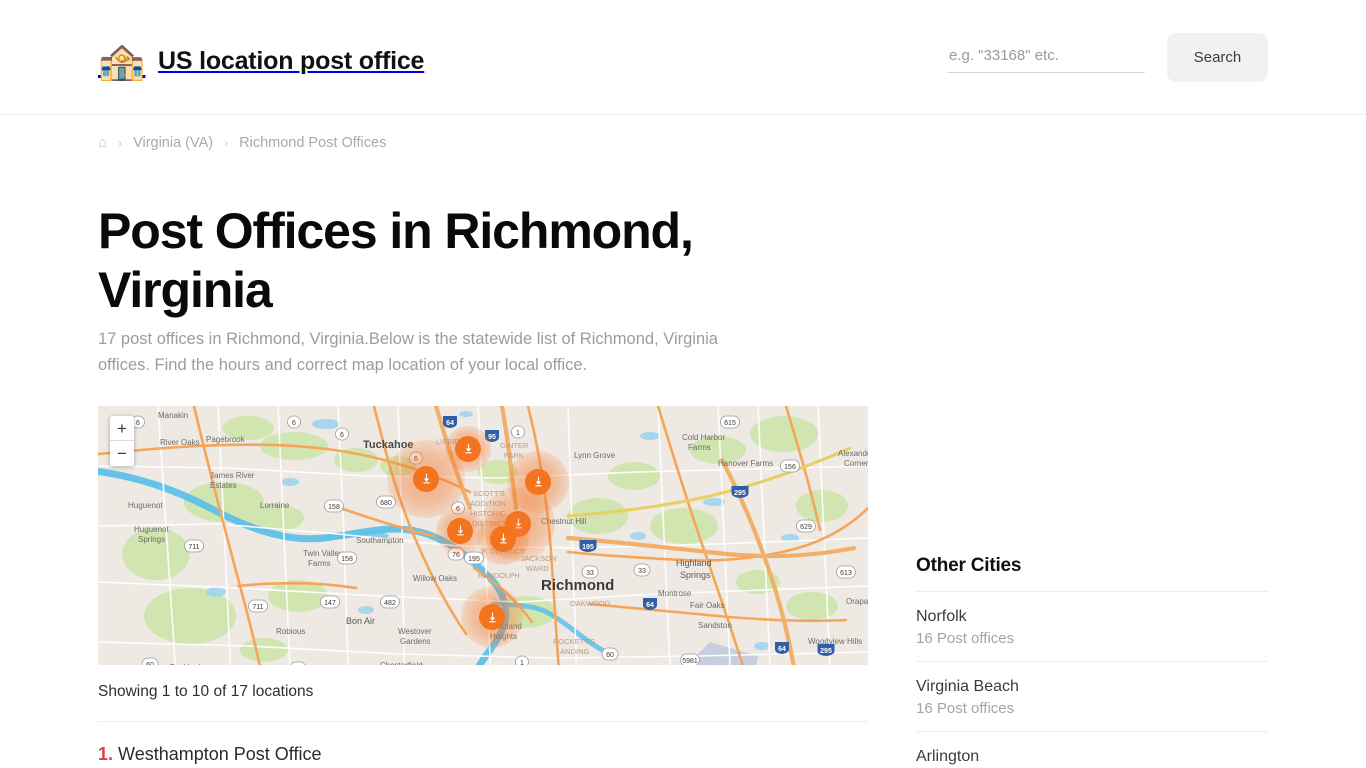 Image resolution: width=1366 pixels, height=768 pixels. I want to click on map-route-number: 156, so click(790, 467).